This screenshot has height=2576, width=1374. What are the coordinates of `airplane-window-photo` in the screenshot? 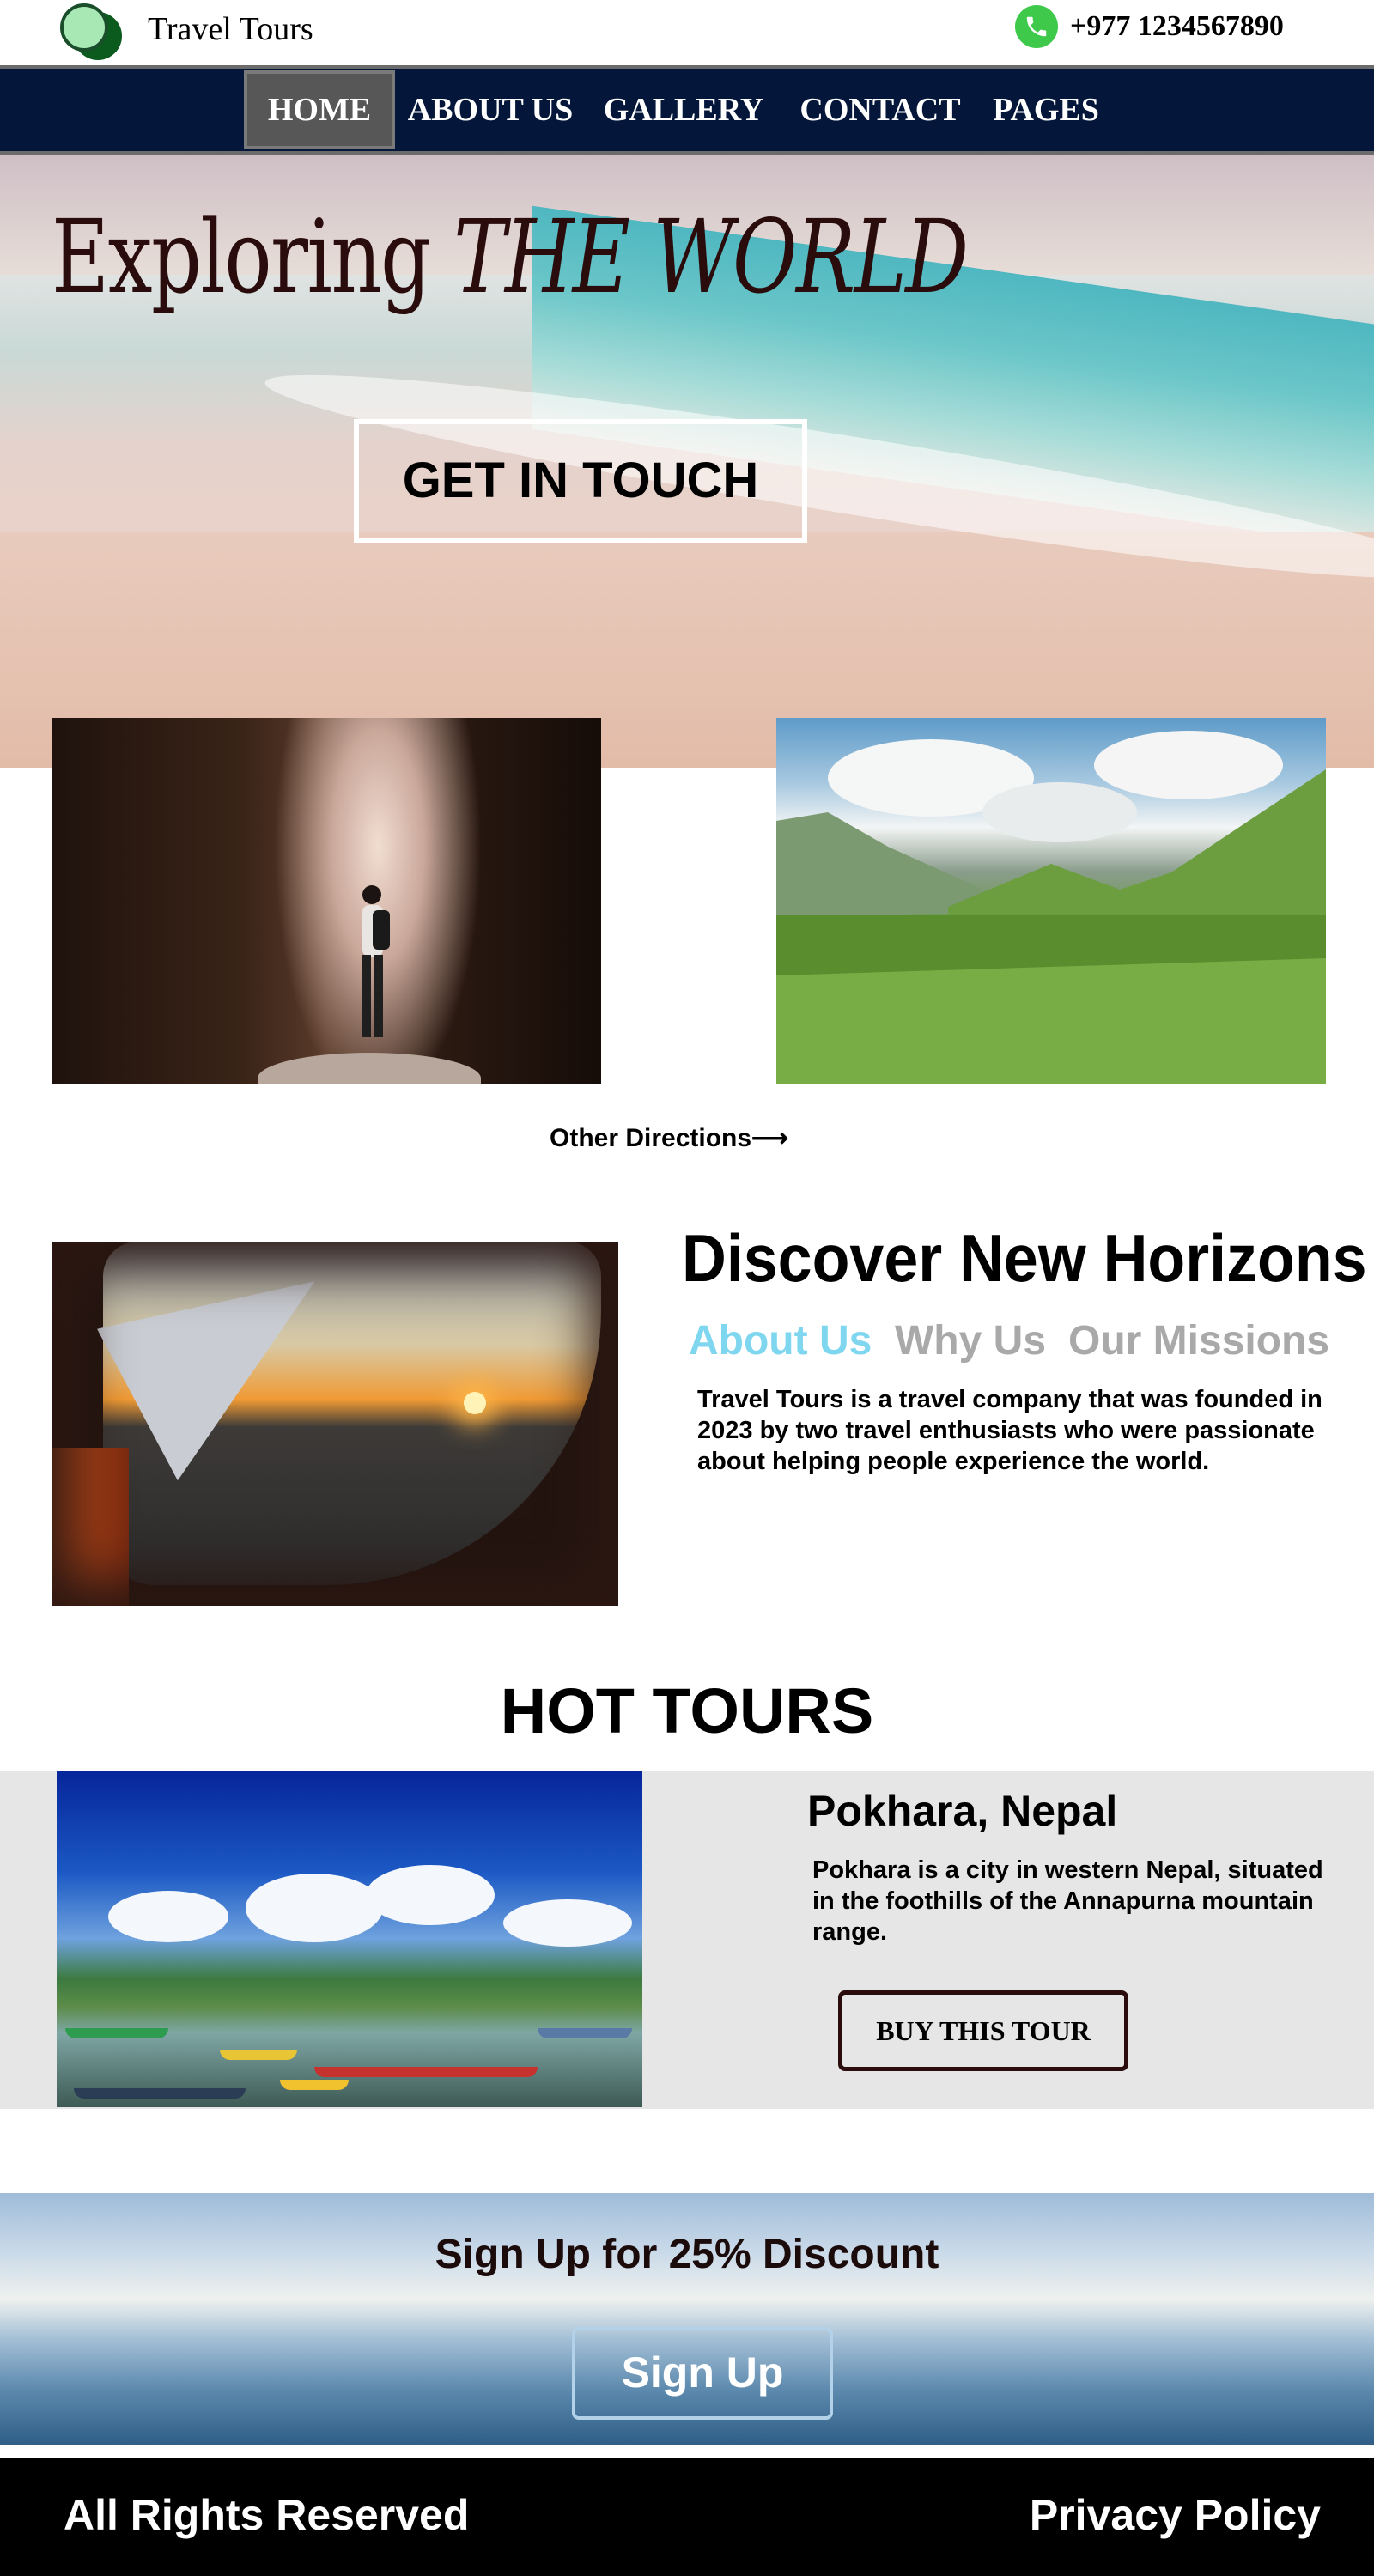 It's located at (335, 1424).